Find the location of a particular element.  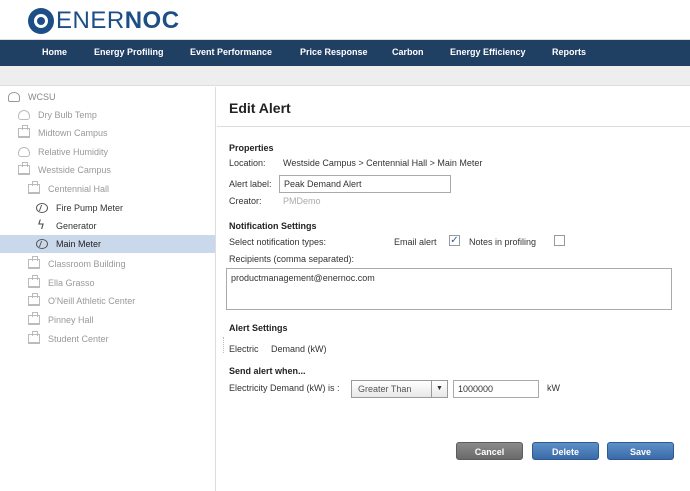

tree-item-classroom-building: Classroom Building is located at coordinates (77, 264).